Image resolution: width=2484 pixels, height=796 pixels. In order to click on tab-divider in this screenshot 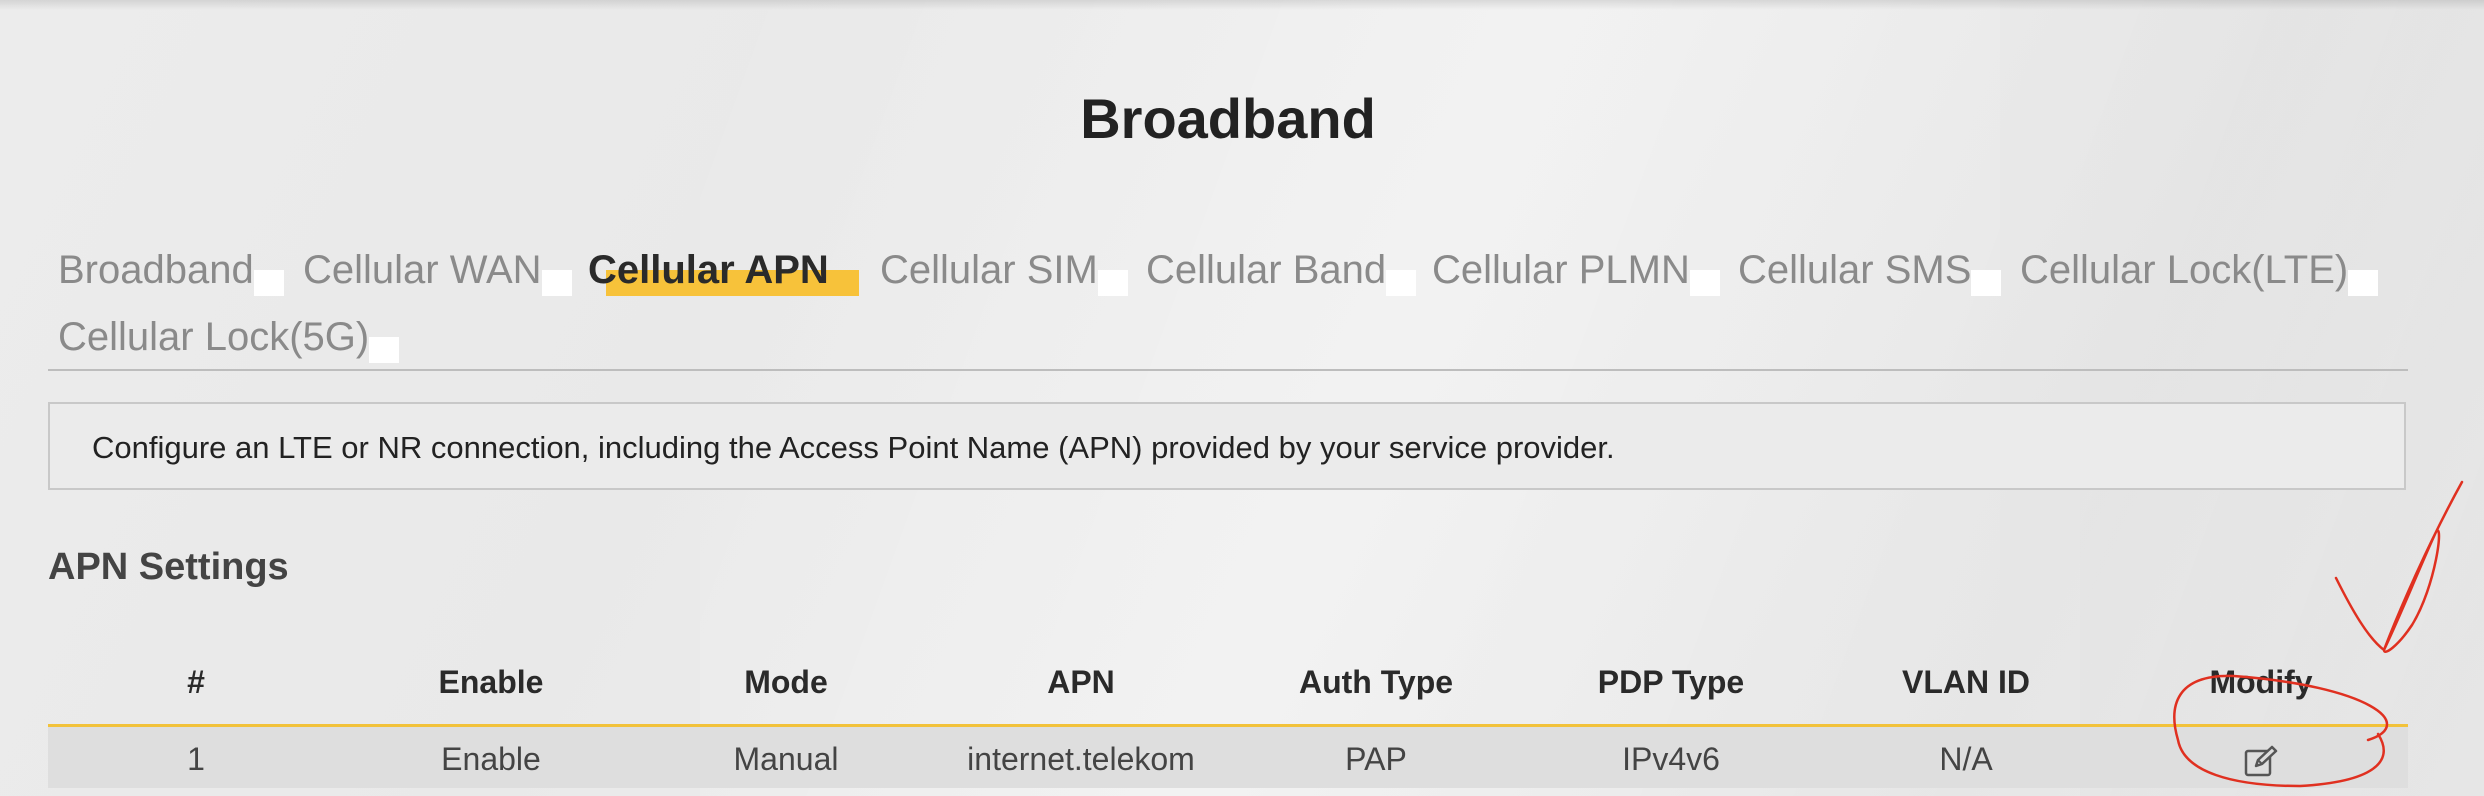, I will do `click(1228, 370)`.